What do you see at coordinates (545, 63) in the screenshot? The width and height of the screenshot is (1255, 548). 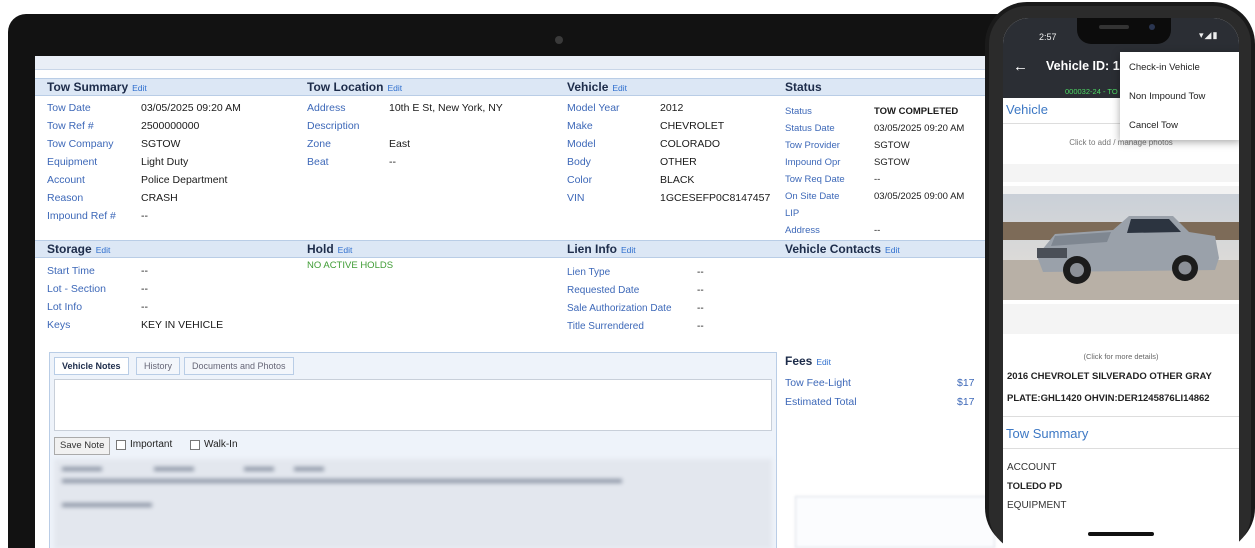 I see `top-strip` at bounding box center [545, 63].